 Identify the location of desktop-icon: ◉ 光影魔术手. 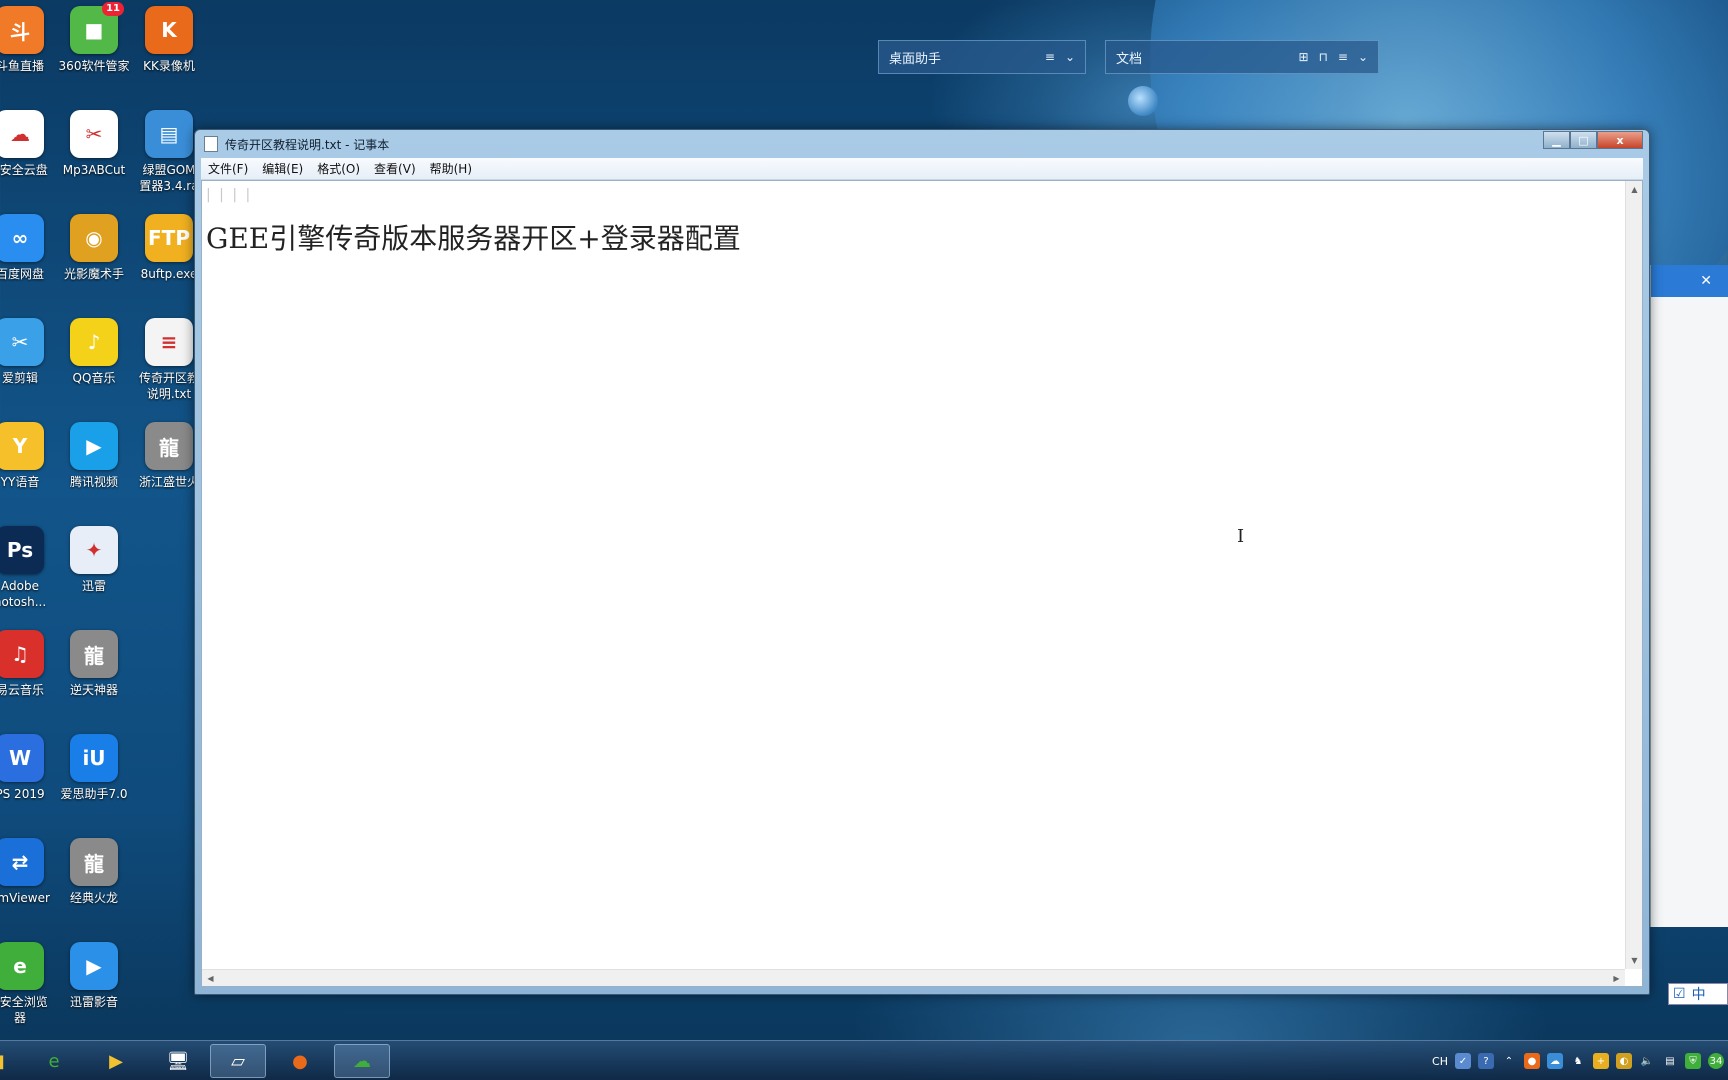
(94, 248).